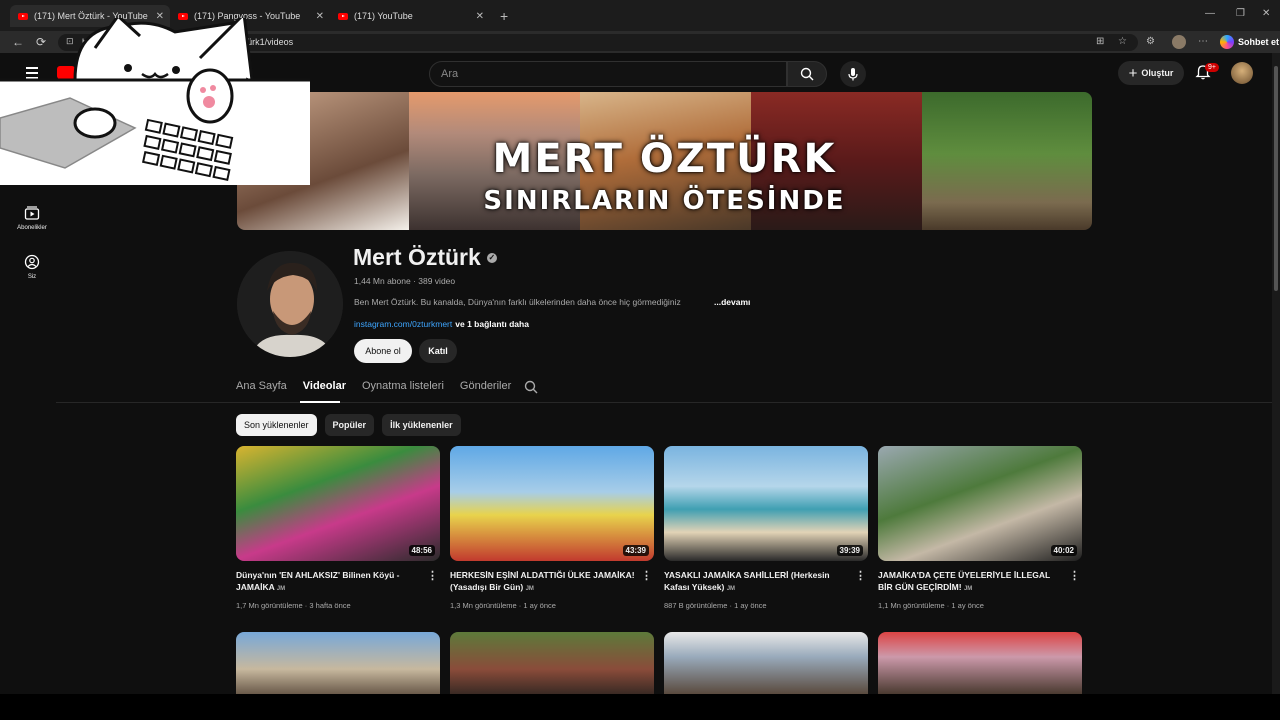  What do you see at coordinates (1210, 13) in the screenshot?
I see `minimize-icon: —` at bounding box center [1210, 13].